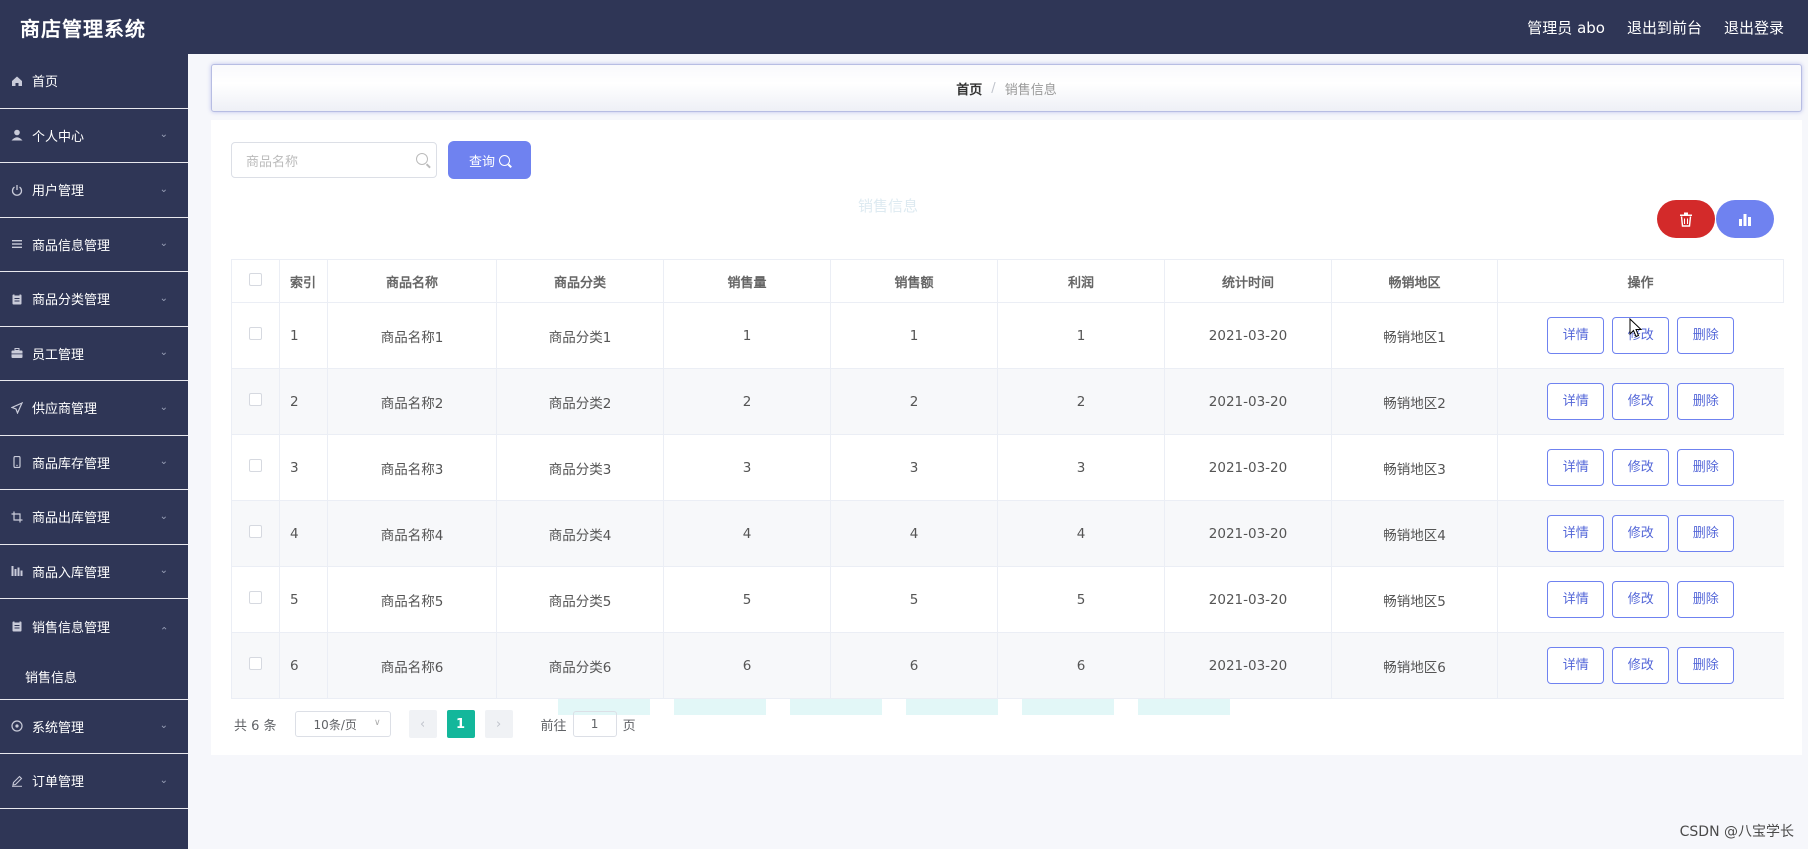  I want to click on sidebar-item-personal-center: 个人中心 ⌄, so click(94, 136).